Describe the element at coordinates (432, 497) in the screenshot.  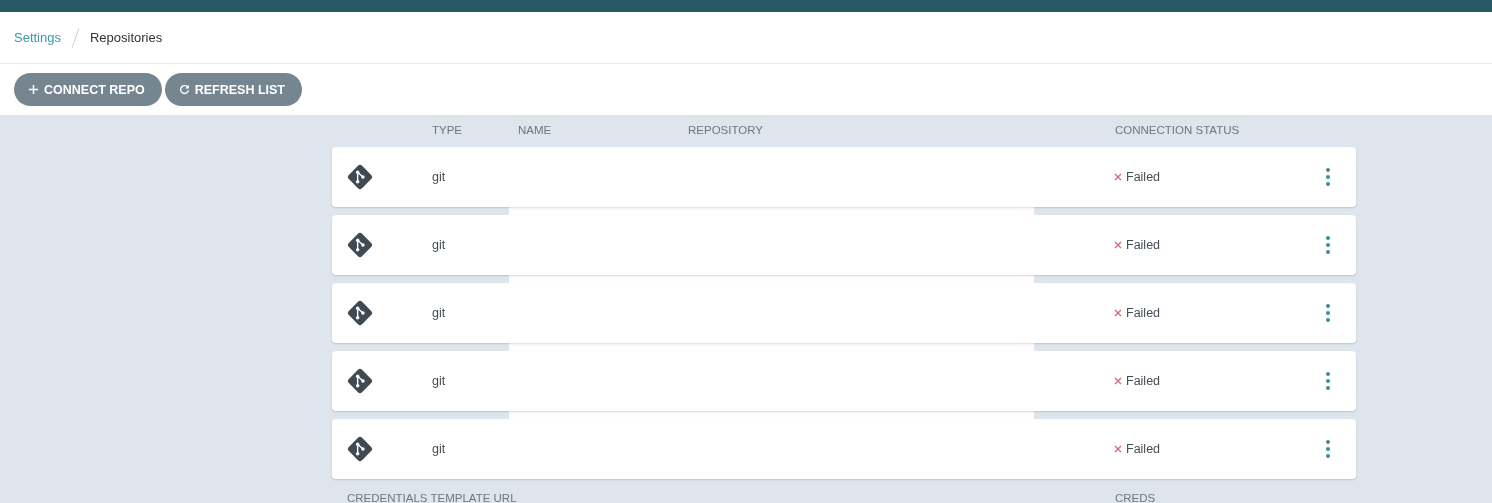
I see `column-header: CREDENTIALS TEMPLATE URL` at that location.